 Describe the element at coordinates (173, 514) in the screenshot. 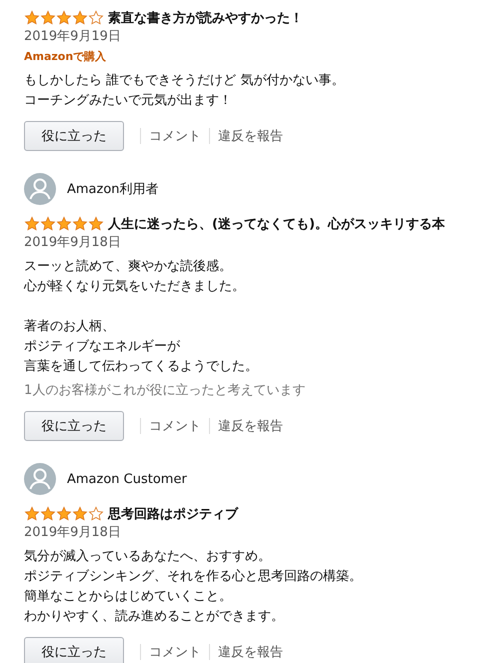

I see `review-title: 思考回路はポジティブ` at that location.